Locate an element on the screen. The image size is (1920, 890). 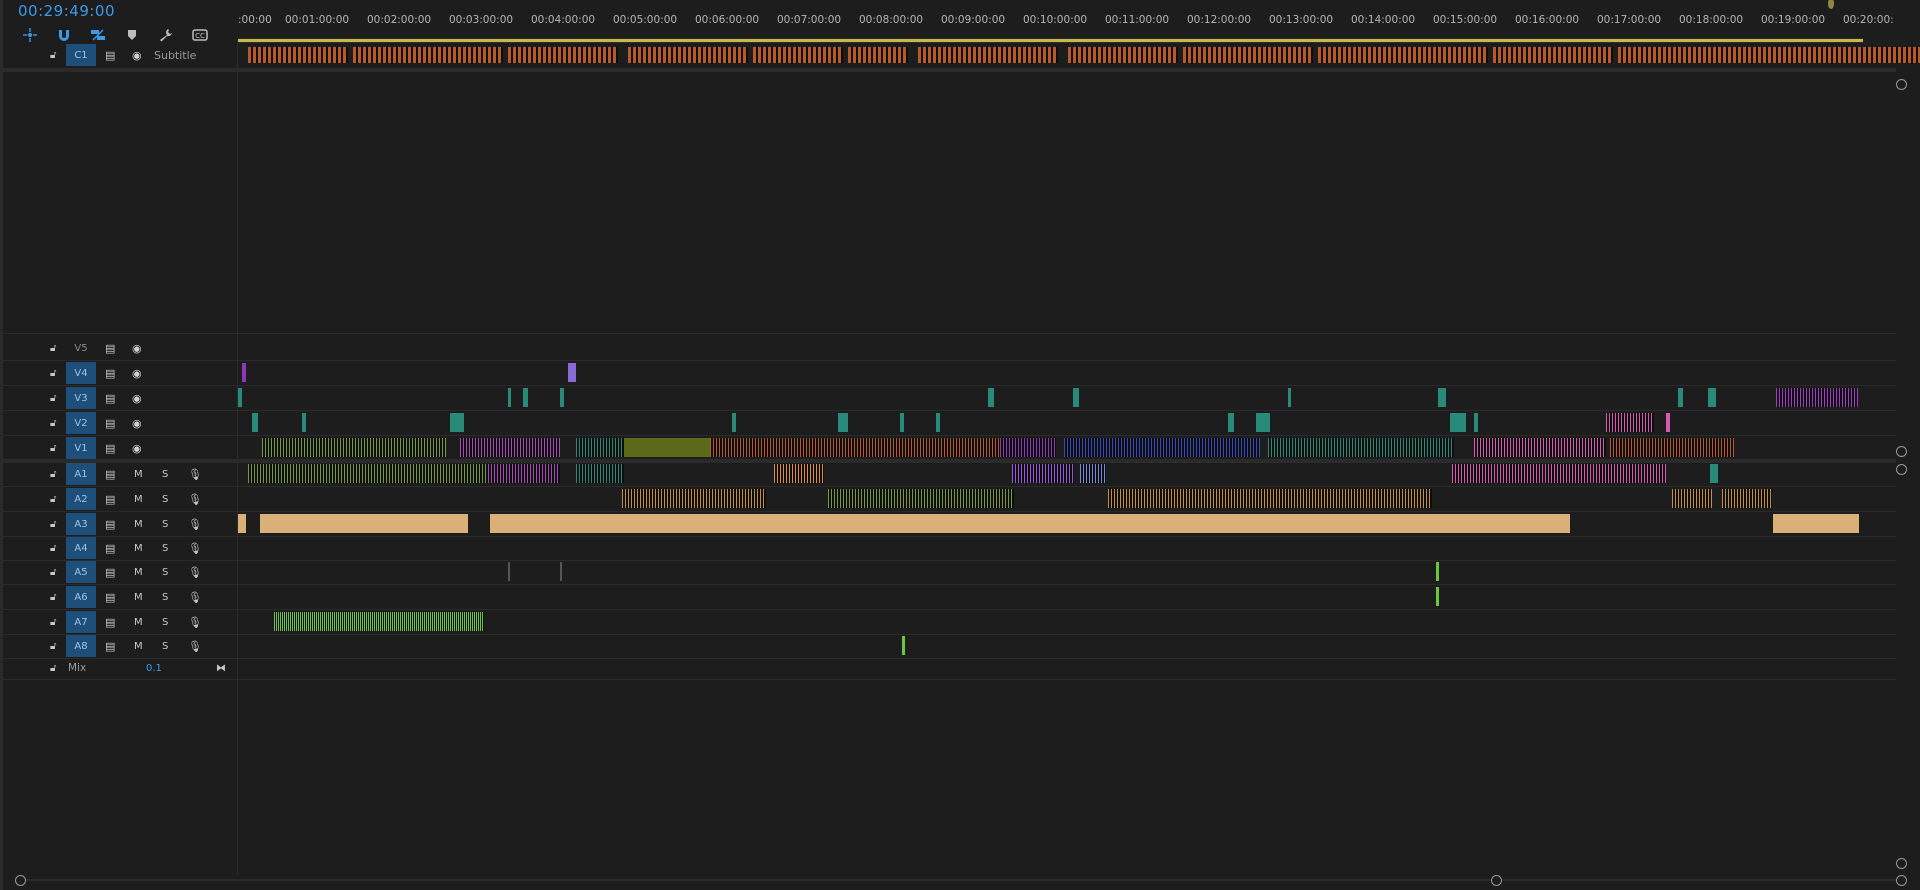
lane-a3 is located at coordinates (1068, 524).